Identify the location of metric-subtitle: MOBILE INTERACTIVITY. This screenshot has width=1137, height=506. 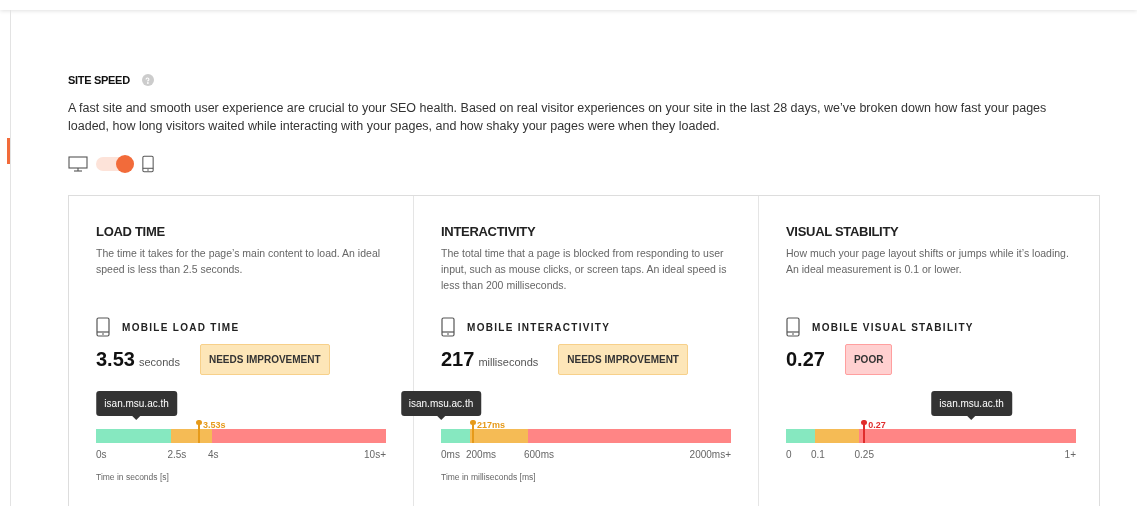
(539, 327).